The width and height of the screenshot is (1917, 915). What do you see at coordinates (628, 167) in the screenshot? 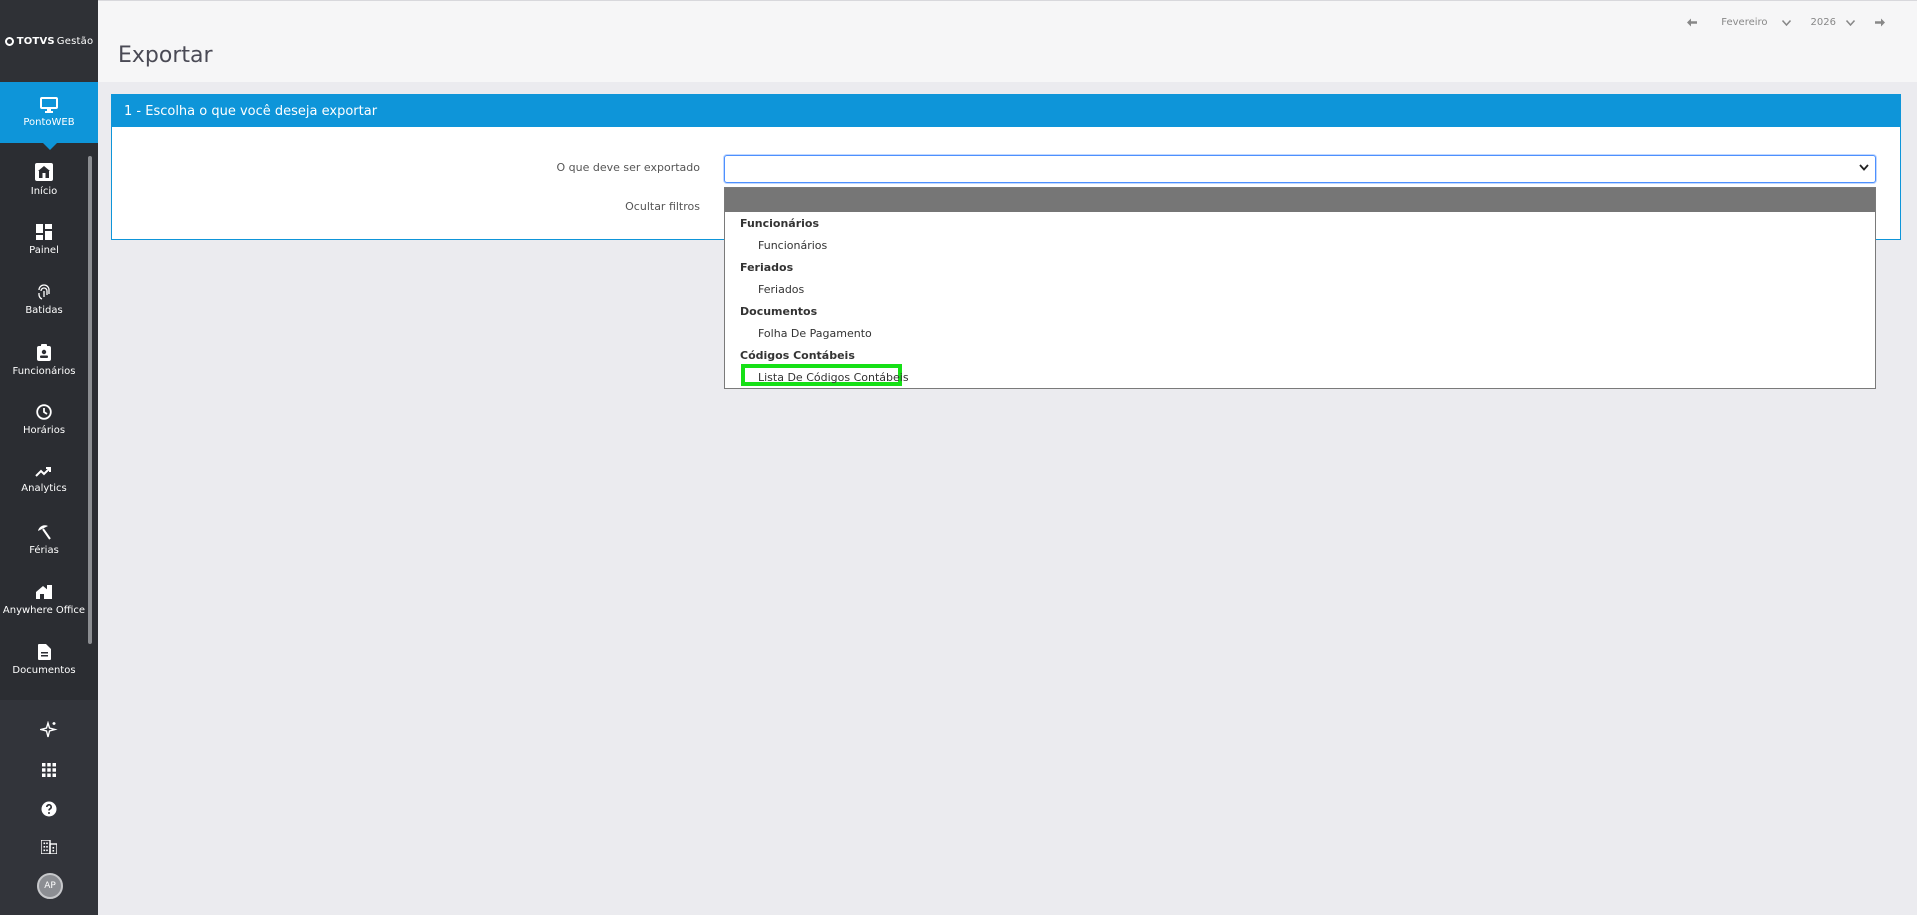
I see `export-type-label: O que deve ser exportado` at bounding box center [628, 167].